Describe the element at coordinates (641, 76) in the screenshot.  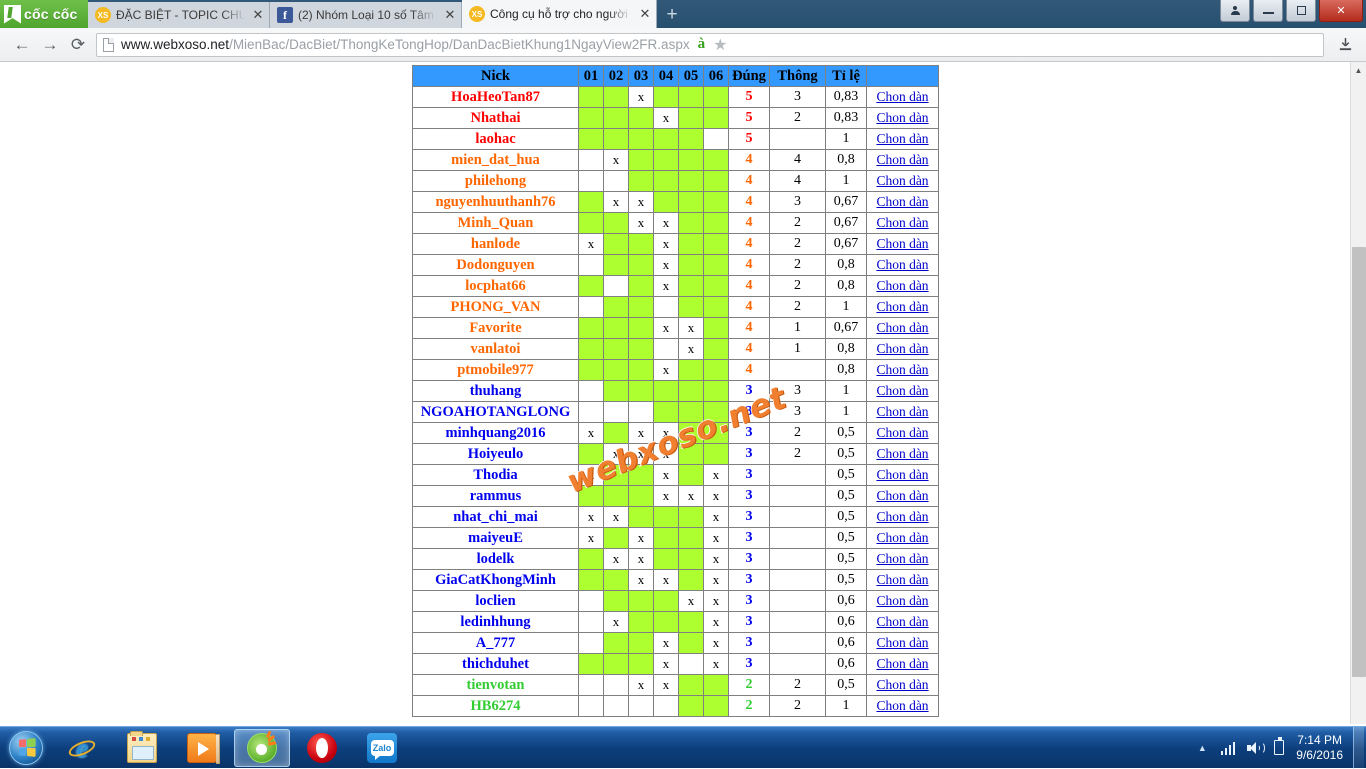
I see `col-header-03: 03` at that location.